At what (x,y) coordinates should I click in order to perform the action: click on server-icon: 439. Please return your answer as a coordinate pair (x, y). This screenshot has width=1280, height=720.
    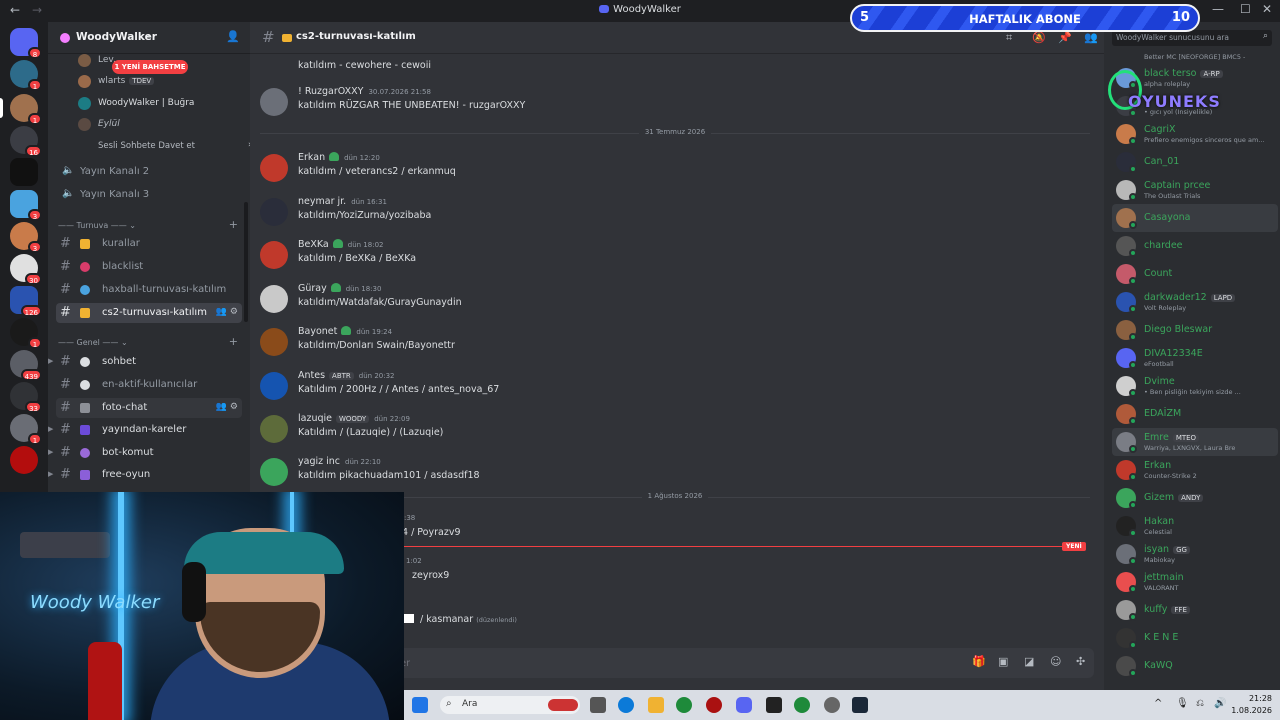
    Looking at the image, I should click on (26, 365).